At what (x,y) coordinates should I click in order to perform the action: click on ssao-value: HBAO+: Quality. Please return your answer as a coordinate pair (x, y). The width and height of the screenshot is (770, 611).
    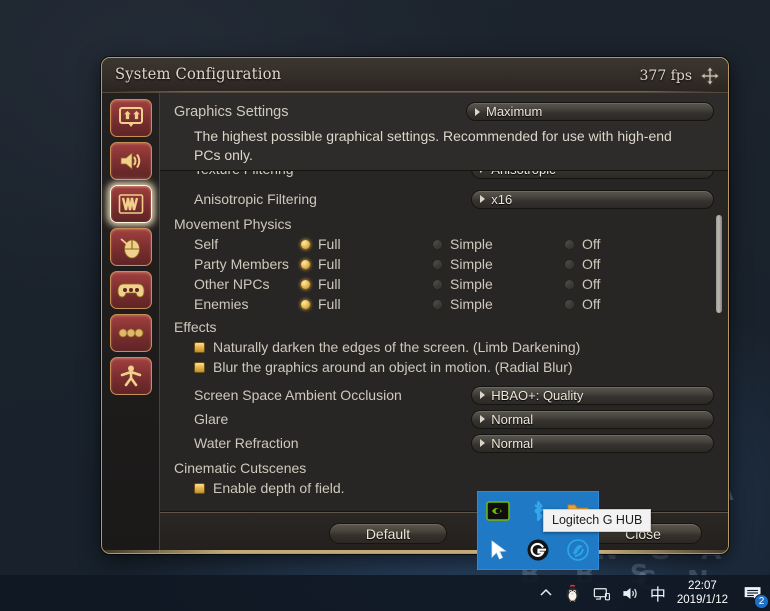
    Looking at the image, I should click on (537, 395).